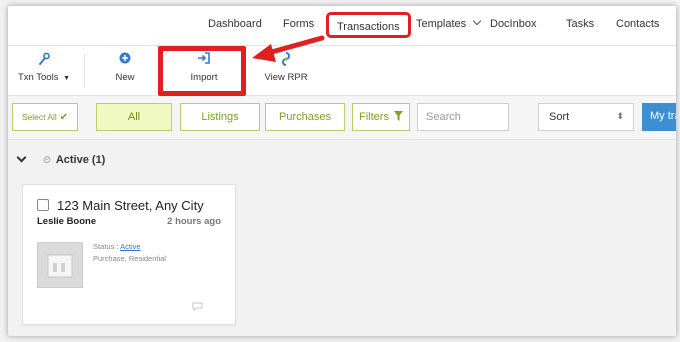 This screenshot has width=680, height=342. I want to click on nav-contacts: Contacts, so click(637, 24).